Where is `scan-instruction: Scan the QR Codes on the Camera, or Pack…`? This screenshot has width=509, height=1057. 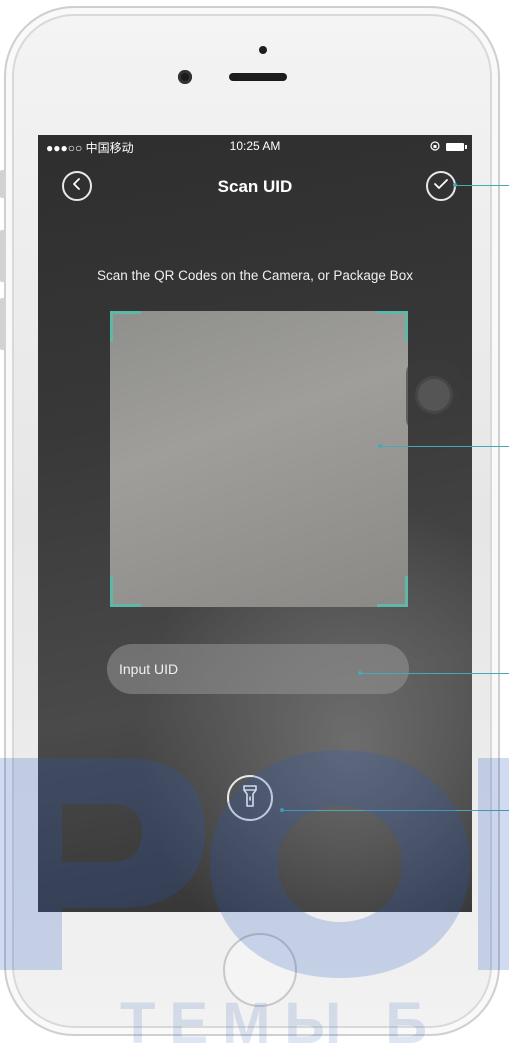
scan-instruction: Scan the QR Codes on the Camera, or Pack… is located at coordinates (255, 275).